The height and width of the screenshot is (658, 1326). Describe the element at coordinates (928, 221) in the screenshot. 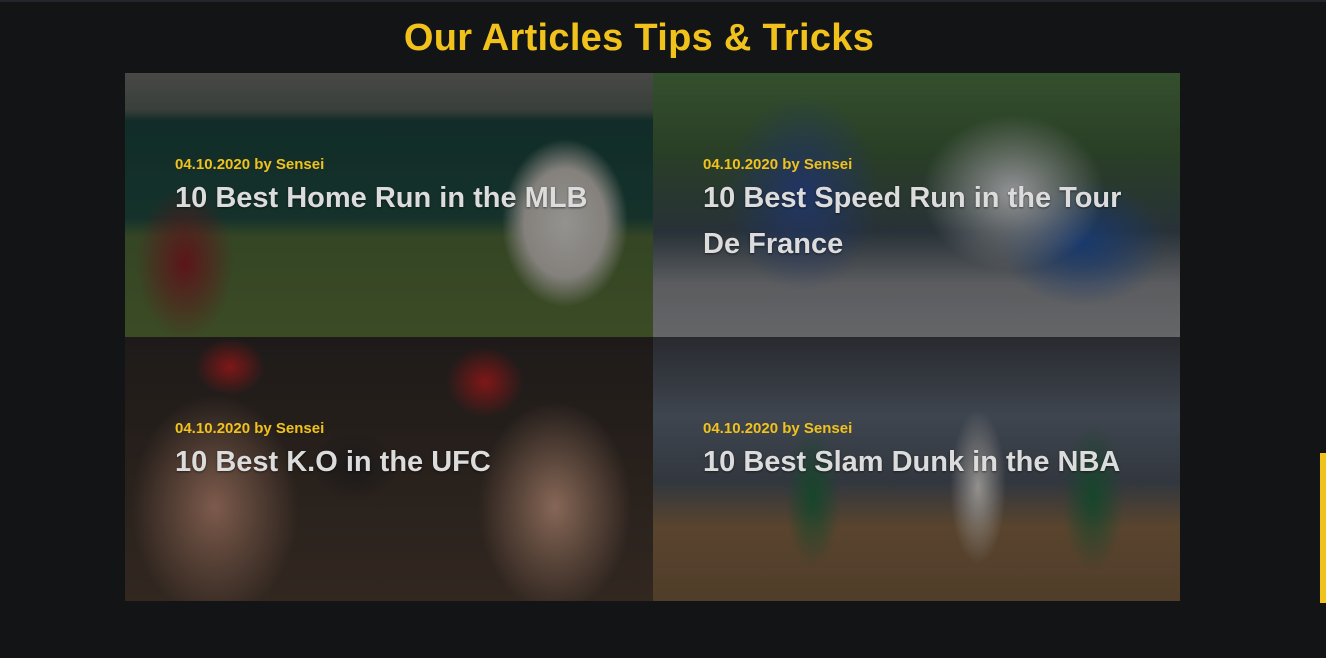

I see `article-headline: 10 Best Speed Run in the Tour De France` at that location.